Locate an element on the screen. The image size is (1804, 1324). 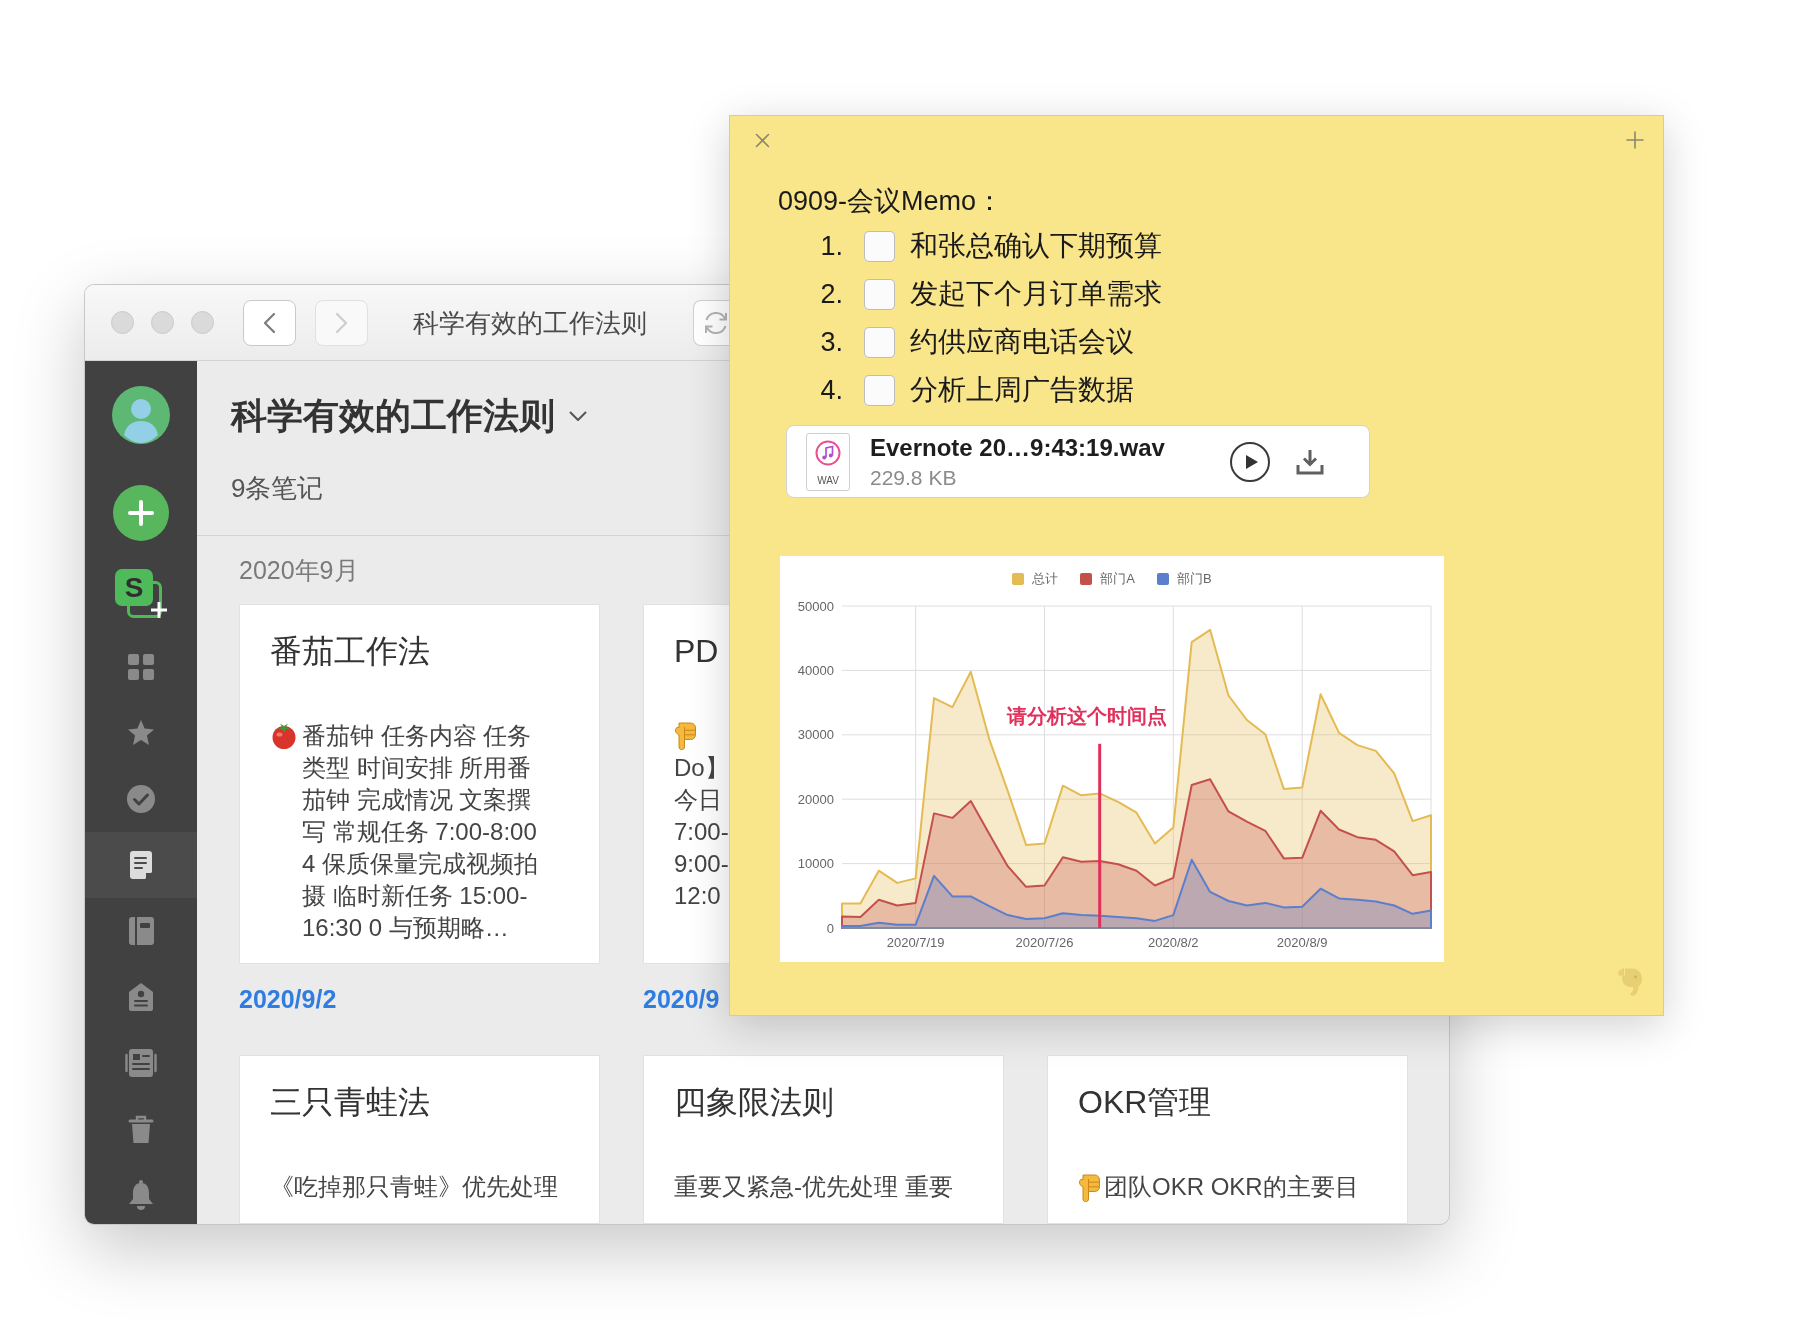
legend-label: 部门A is located at coordinates (1117, 579).